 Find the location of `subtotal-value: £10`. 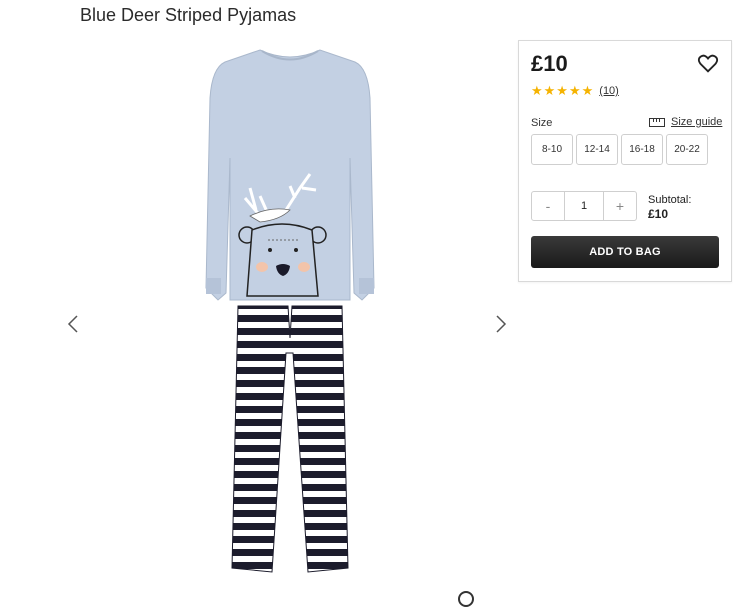

subtotal-value: £10 is located at coordinates (658, 214).